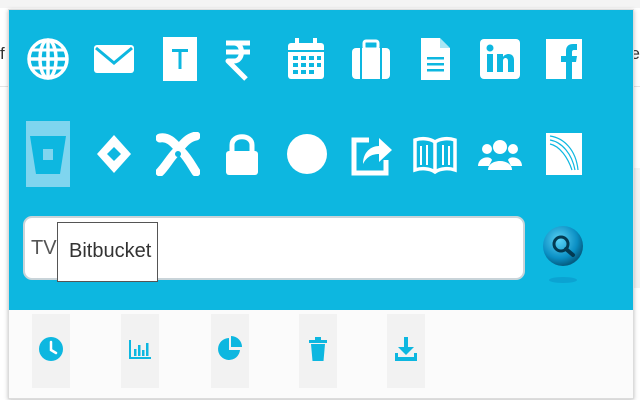 The width and height of the screenshot is (640, 400). I want to click on book-icon, so click(435, 154).